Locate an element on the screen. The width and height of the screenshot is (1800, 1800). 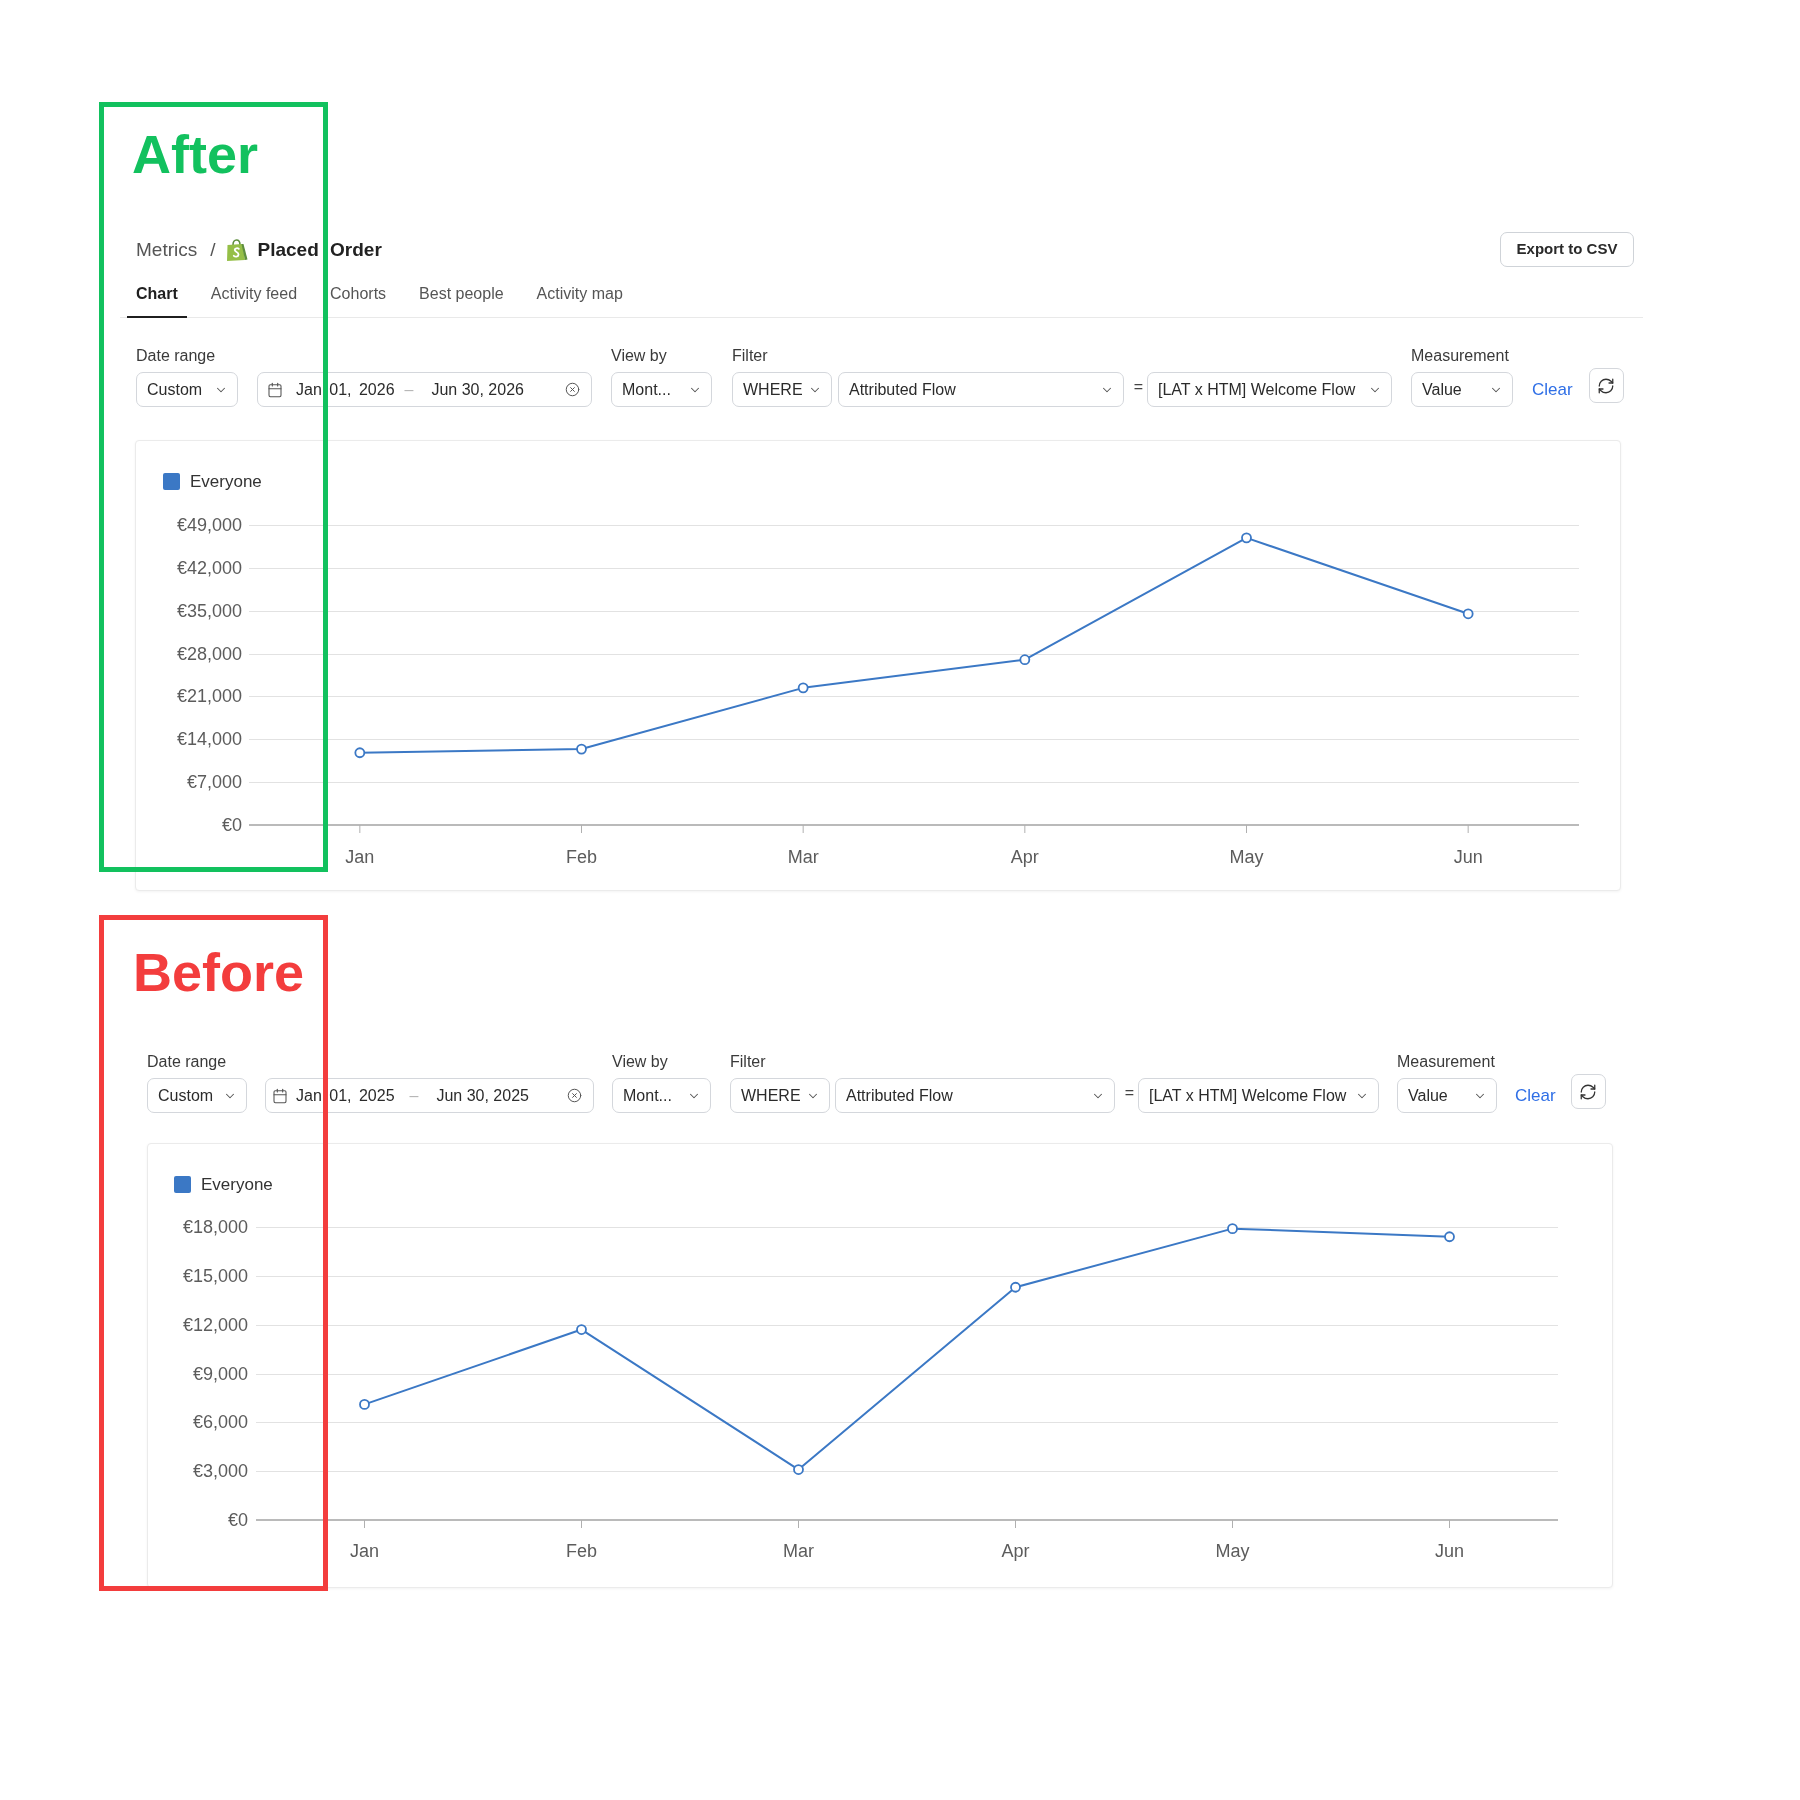
tab: Activity map is located at coordinates (579, 300).